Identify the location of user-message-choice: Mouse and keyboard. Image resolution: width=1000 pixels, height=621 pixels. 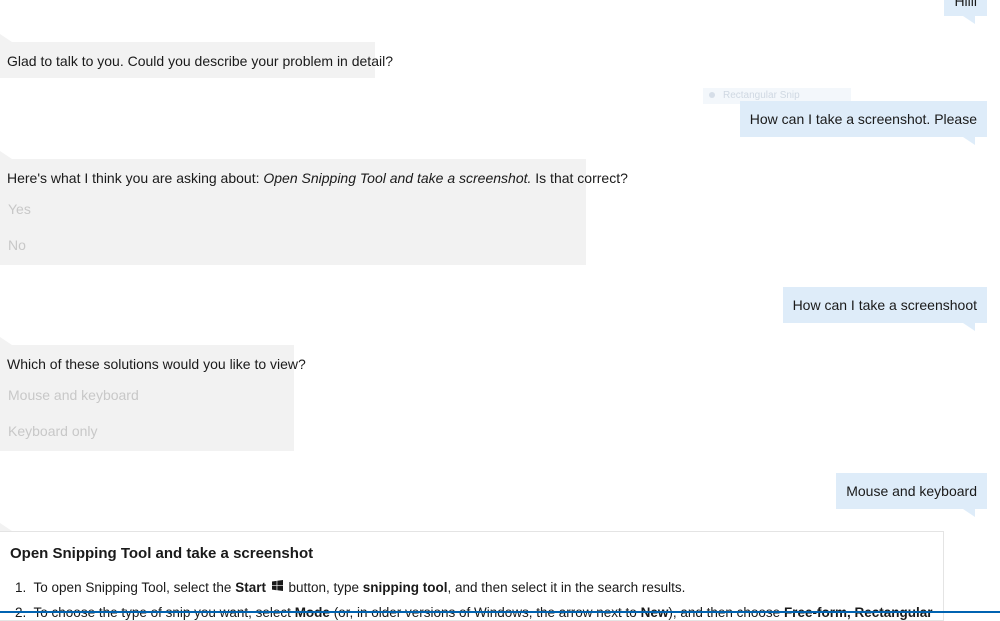
(911, 495).